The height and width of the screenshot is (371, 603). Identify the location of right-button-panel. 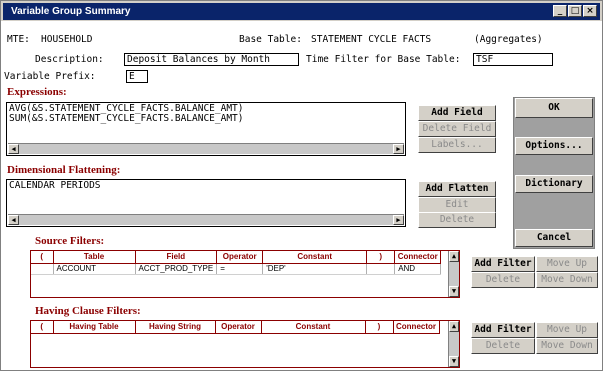
(554, 173).